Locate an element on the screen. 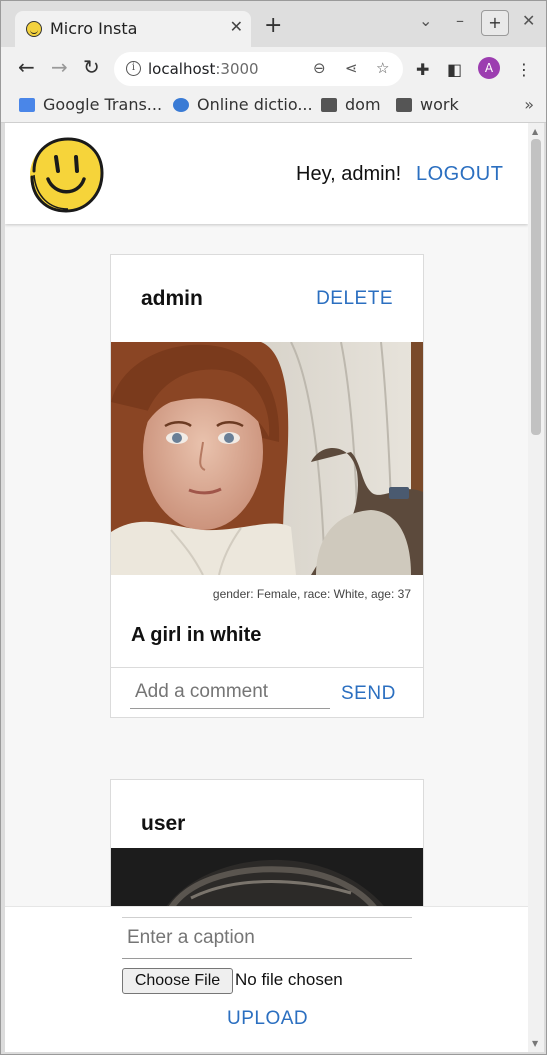 This screenshot has width=547, height=1055. scroll-down-icon: ▼ is located at coordinates (535, 1043).